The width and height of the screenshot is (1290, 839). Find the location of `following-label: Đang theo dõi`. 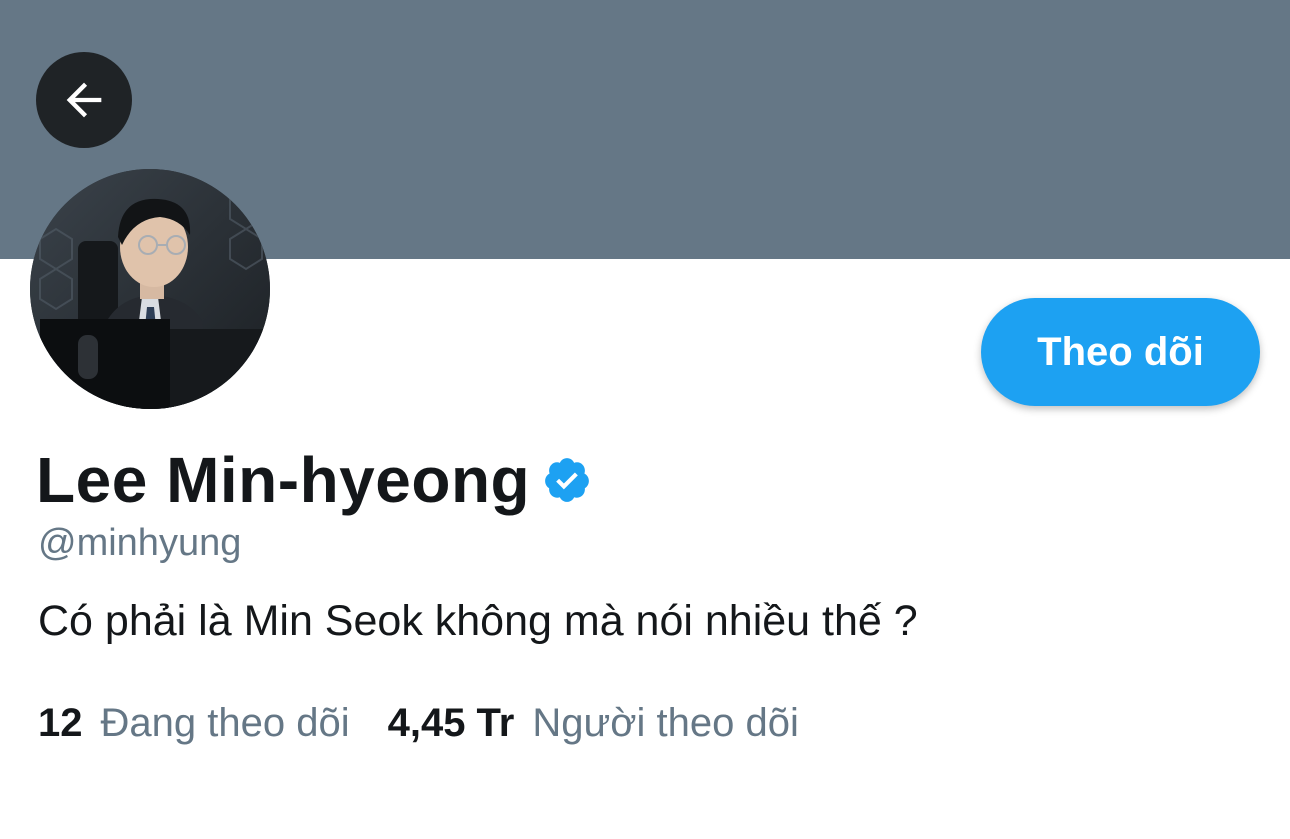

following-label: Đang theo dõi is located at coordinates (225, 723).